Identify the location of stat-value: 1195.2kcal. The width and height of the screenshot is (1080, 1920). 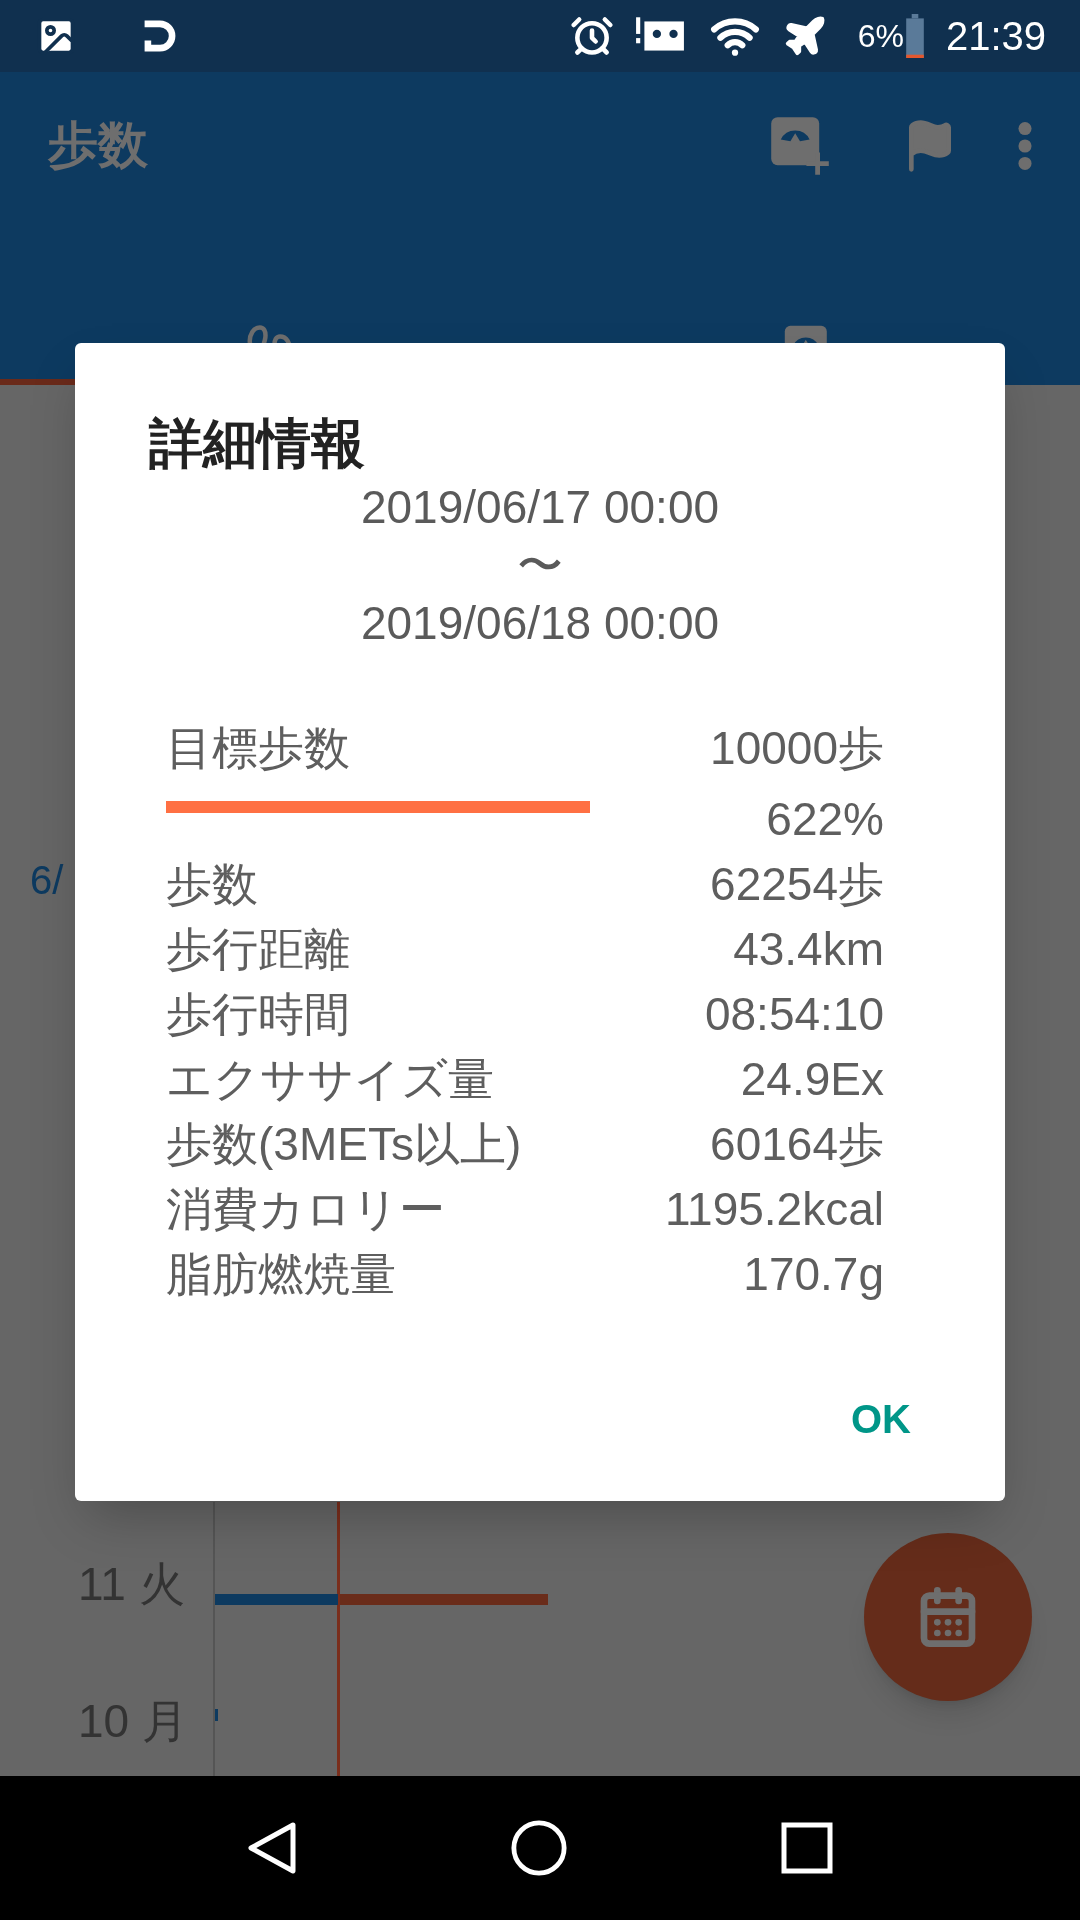
(774, 1209).